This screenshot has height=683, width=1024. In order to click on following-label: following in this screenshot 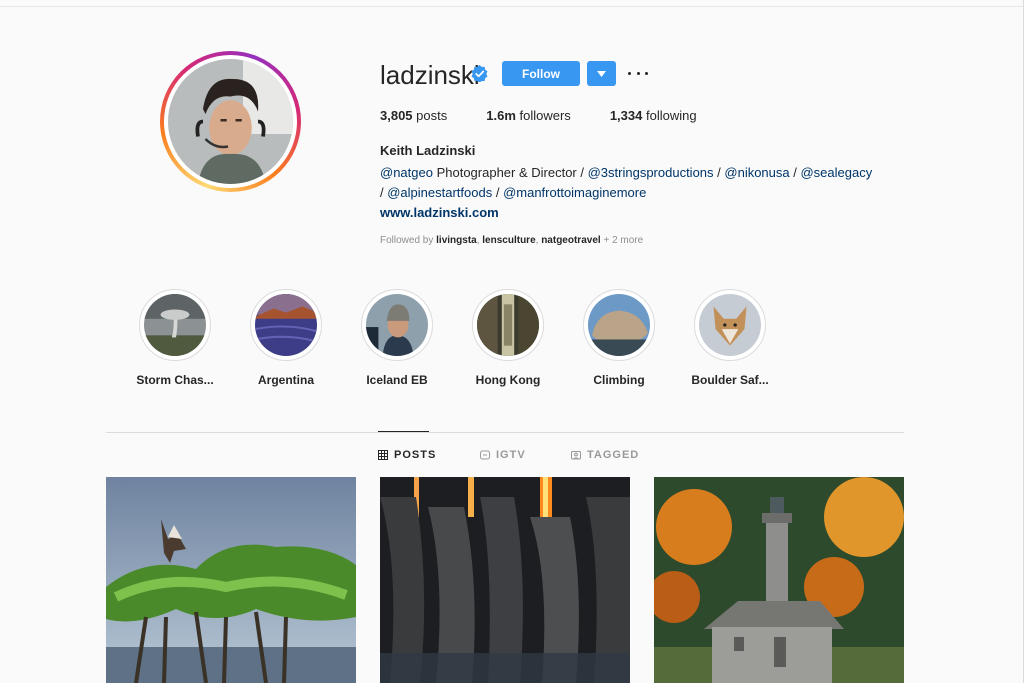, I will do `click(671, 115)`.